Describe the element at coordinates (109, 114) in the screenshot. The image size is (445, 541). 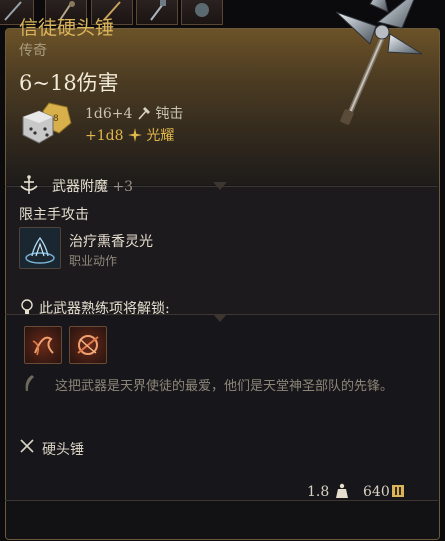
I see `damage-dice: 1d6+4` at that location.